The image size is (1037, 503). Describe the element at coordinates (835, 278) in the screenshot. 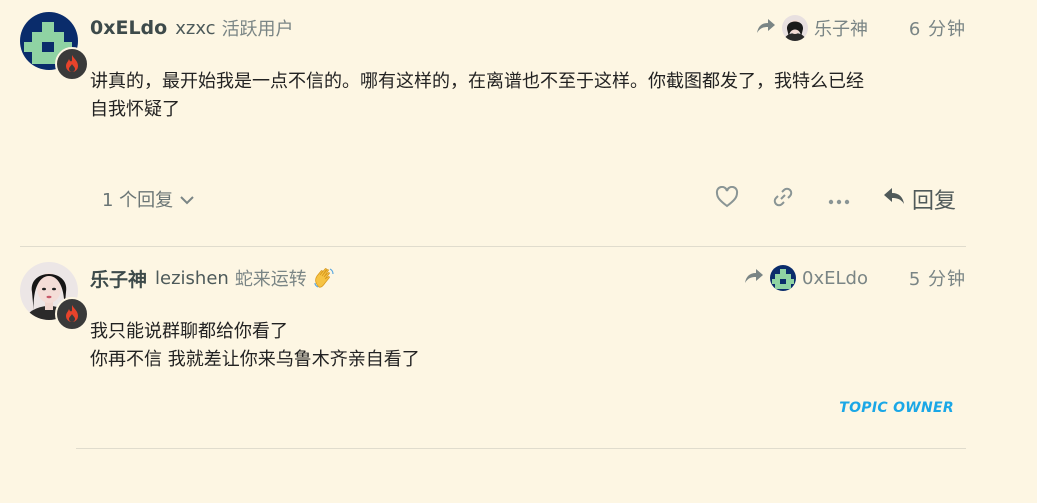

I see `reply-to-username: 0xELdo` at that location.